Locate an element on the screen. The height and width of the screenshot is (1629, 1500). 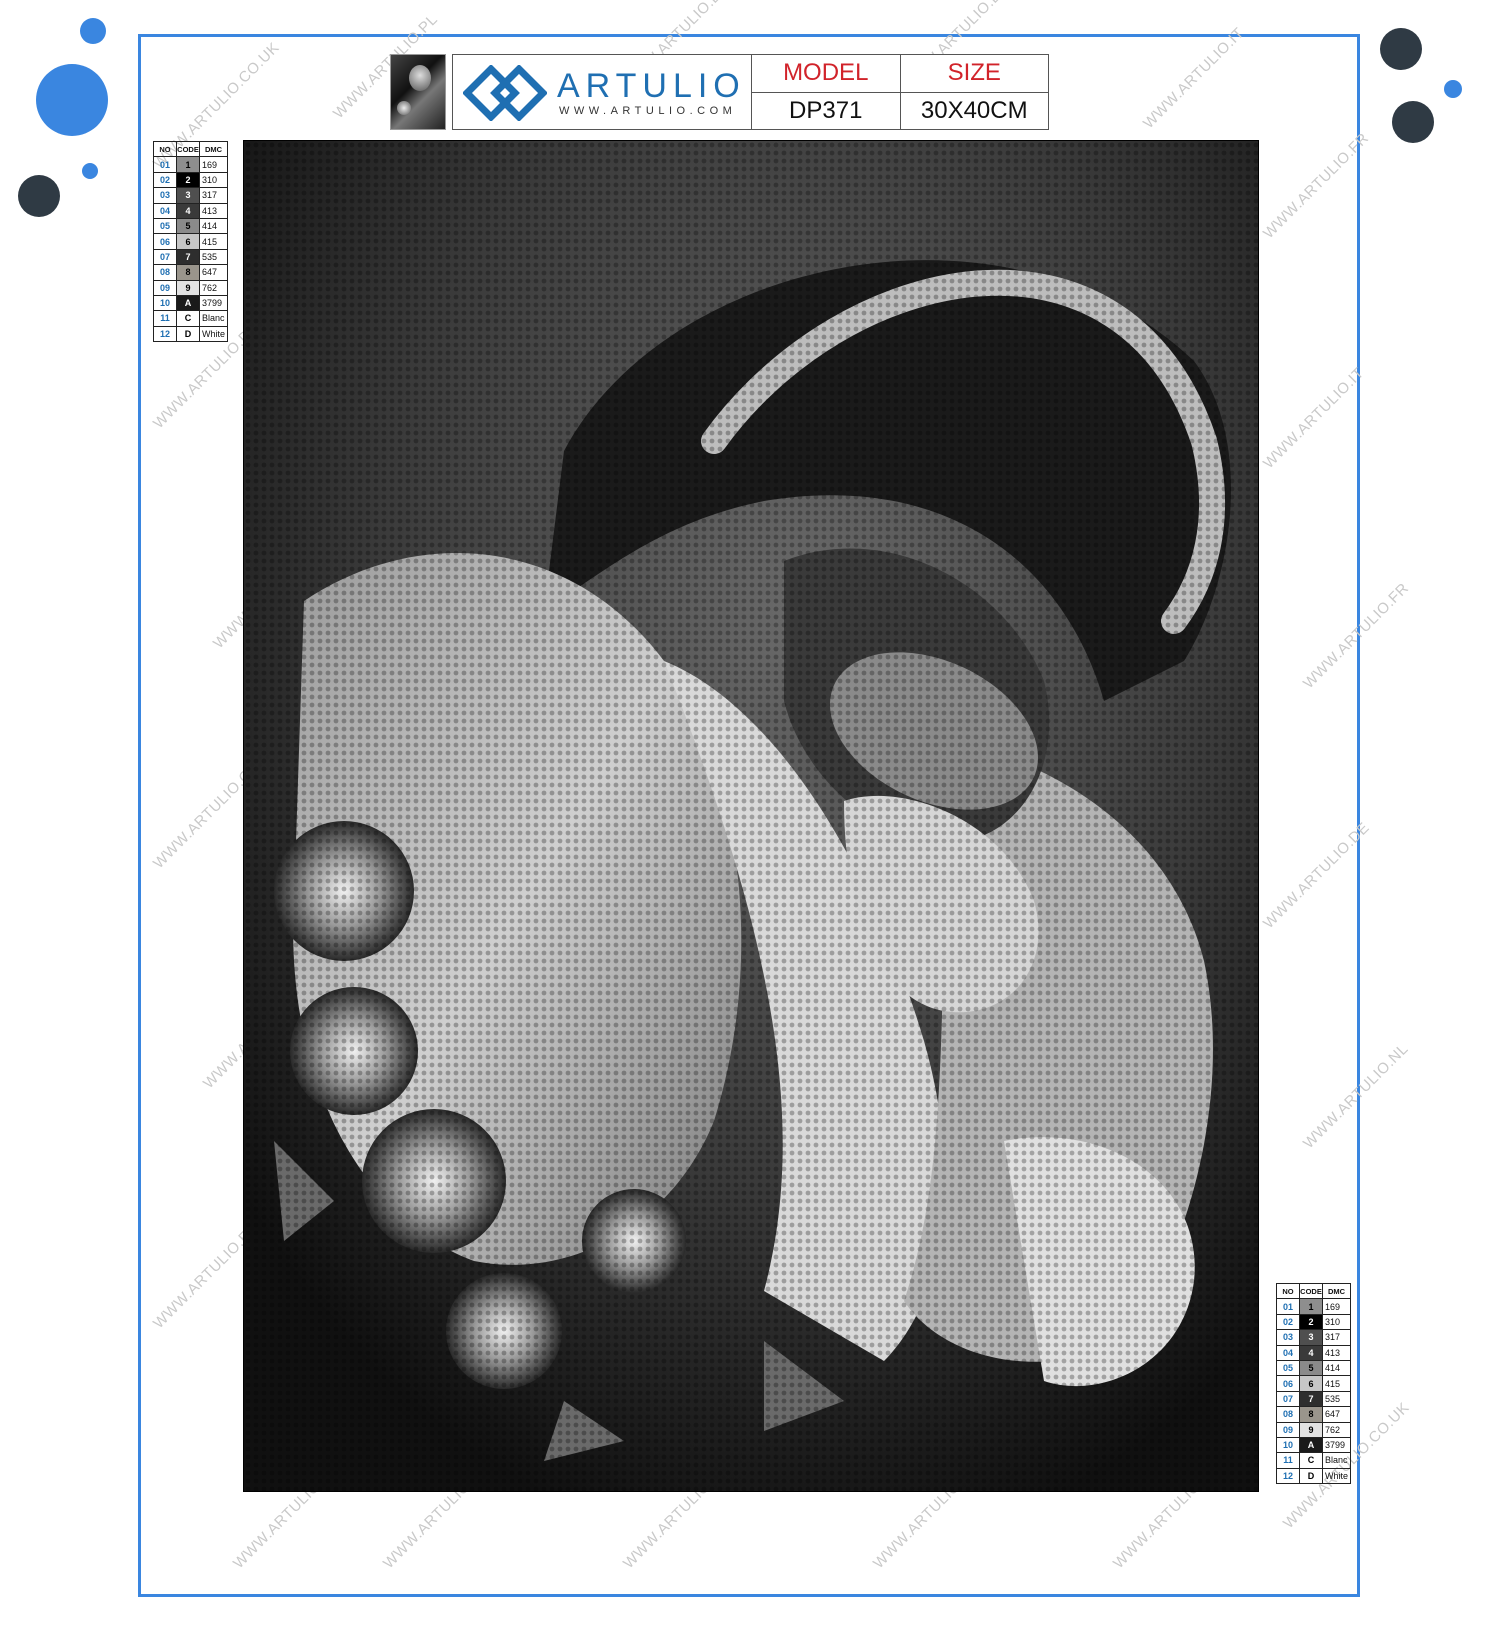
legend-number: 06 is located at coordinates (1288, 1383).